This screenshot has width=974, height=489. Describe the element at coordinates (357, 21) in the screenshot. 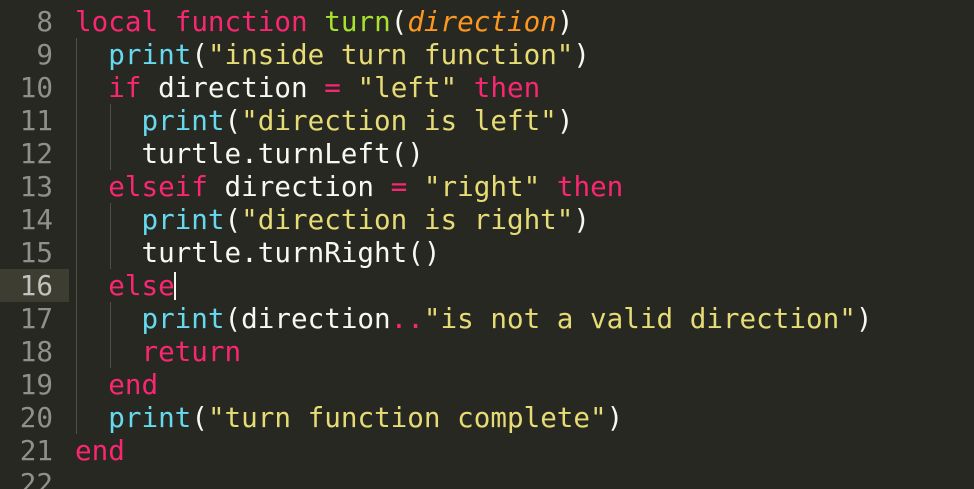

I see `code-token: turn` at that location.